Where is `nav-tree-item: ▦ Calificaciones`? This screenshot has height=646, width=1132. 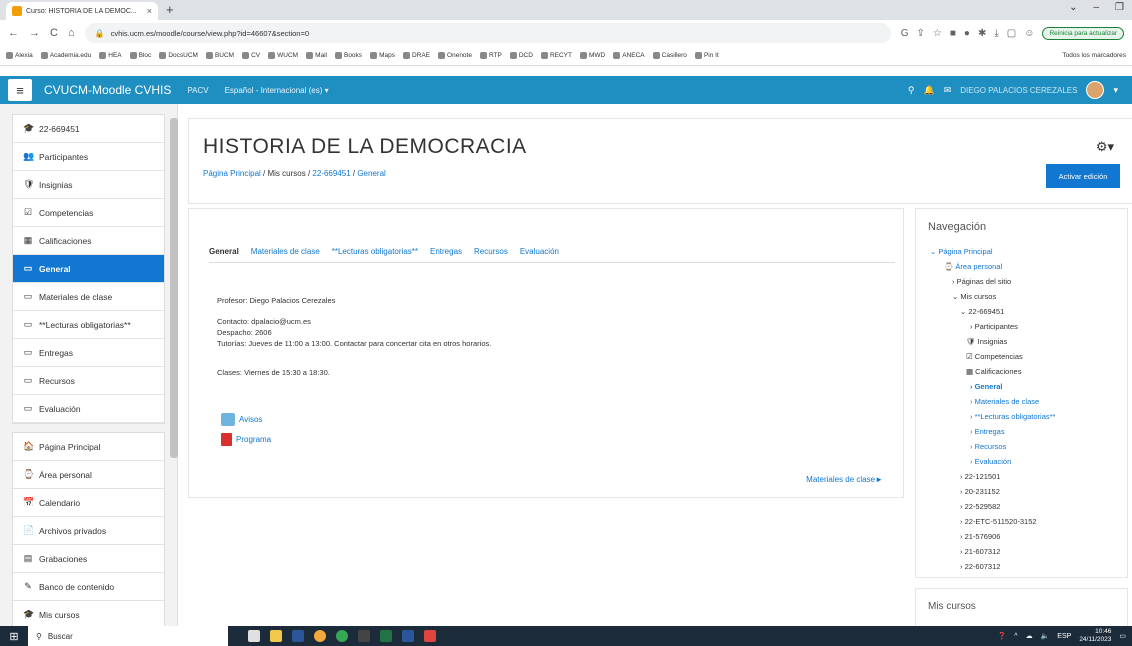
nav-tree-item: ▦ Calificaciones is located at coordinates (992, 374).